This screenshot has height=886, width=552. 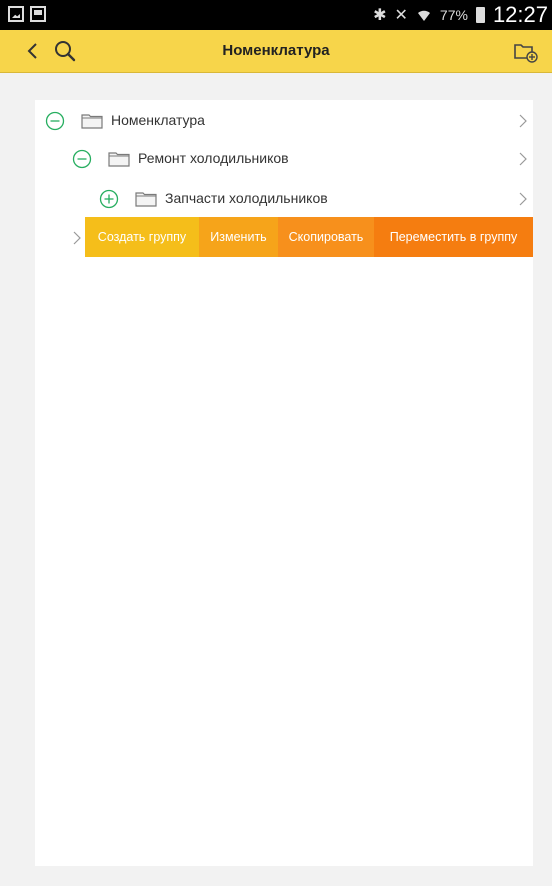 What do you see at coordinates (453, 15) in the screenshot?
I see `battery-percent: 77%` at bounding box center [453, 15].